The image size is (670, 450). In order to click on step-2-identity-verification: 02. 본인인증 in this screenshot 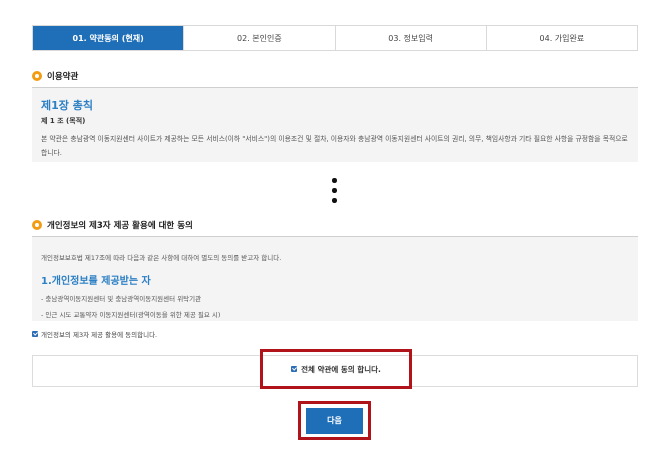, I will do `click(260, 38)`.